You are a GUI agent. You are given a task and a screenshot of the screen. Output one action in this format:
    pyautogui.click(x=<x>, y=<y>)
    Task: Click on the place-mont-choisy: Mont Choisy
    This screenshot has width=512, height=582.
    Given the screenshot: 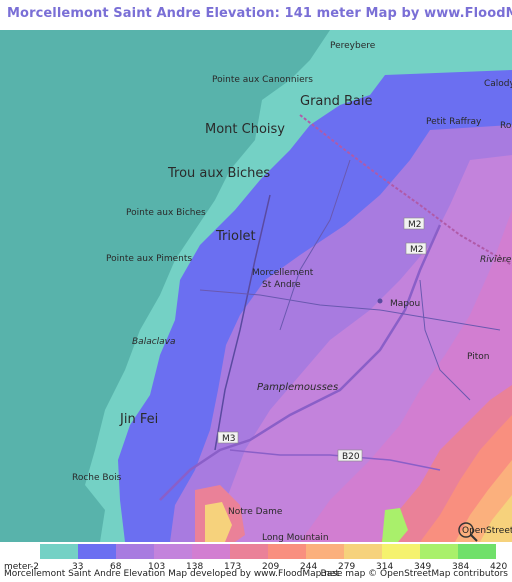 What is the action you would take?
    pyautogui.click(x=245, y=129)
    